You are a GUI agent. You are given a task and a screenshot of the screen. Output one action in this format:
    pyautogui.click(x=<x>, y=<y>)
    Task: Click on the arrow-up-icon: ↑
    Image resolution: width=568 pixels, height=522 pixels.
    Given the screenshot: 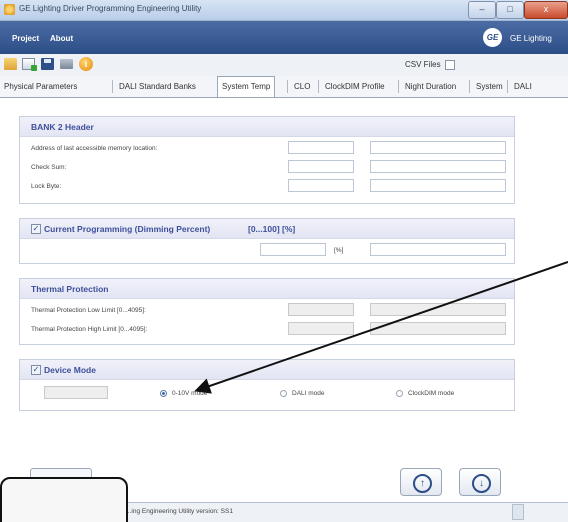 What is the action you would take?
    pyautogui.click(x=422, y=483)
    